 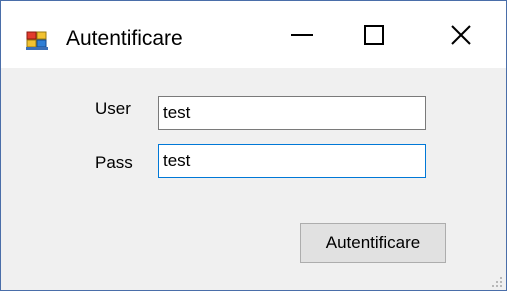 What do you see at coordinates (373, 243) in the screenshot?
I see `login-button: Autentificare` at bounding box center [373, 243].